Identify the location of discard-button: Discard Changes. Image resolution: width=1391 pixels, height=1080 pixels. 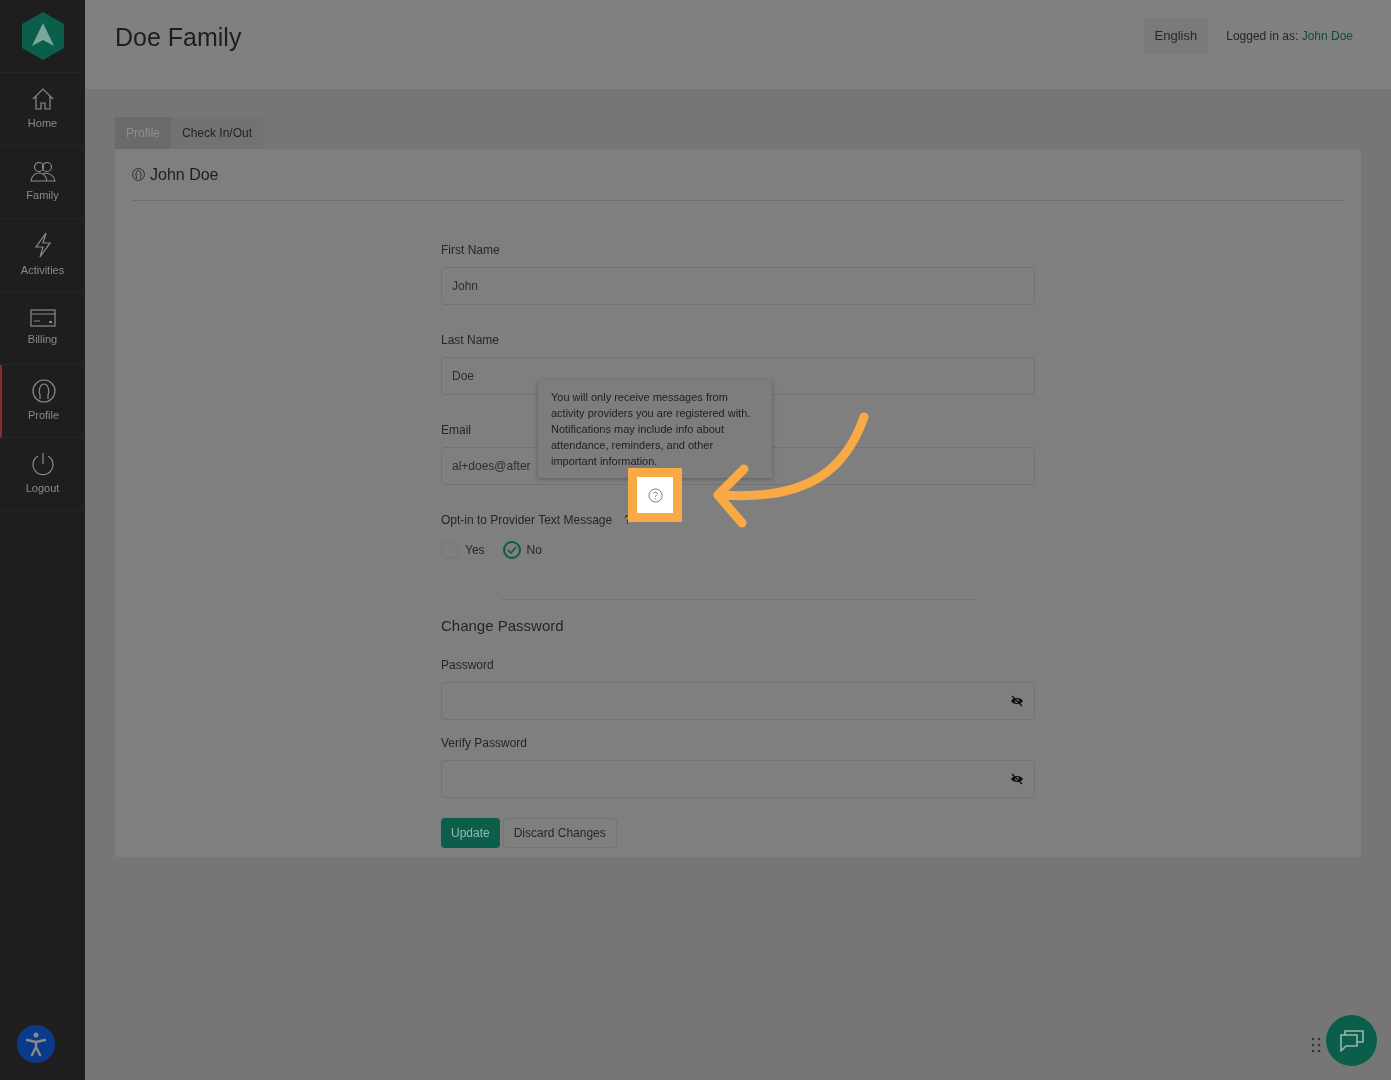
(559, 832).